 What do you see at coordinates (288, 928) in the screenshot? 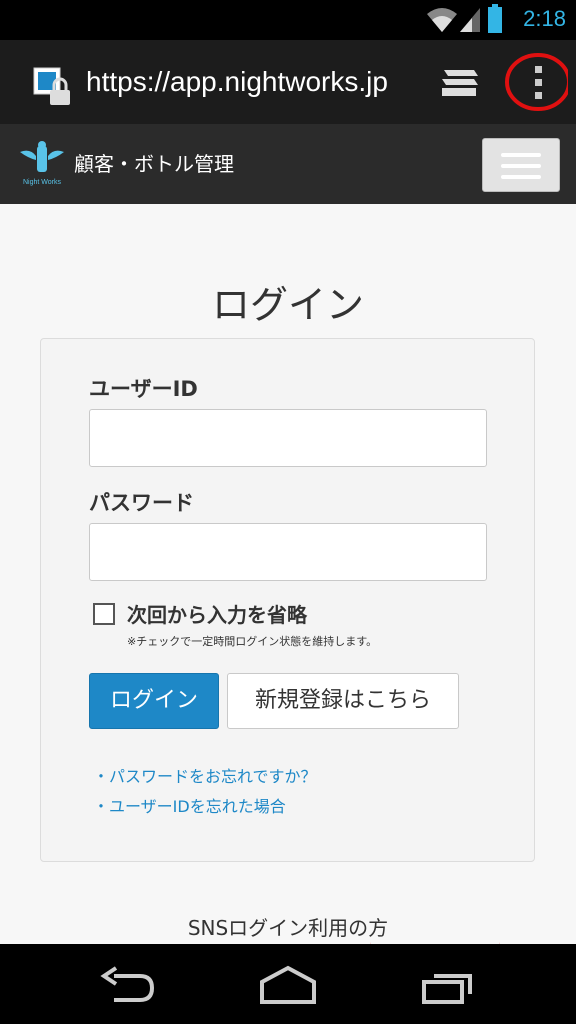
I see `sns-login-heading: SNSログイン利用の方` at bounding box center [288, 928].